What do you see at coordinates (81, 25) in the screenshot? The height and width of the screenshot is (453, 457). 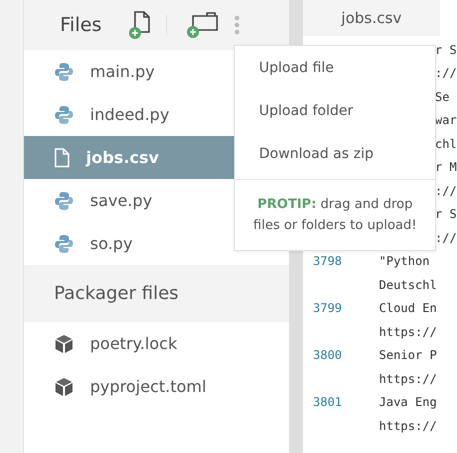 I see `files-title: Files` at bounding box center [81, 25].